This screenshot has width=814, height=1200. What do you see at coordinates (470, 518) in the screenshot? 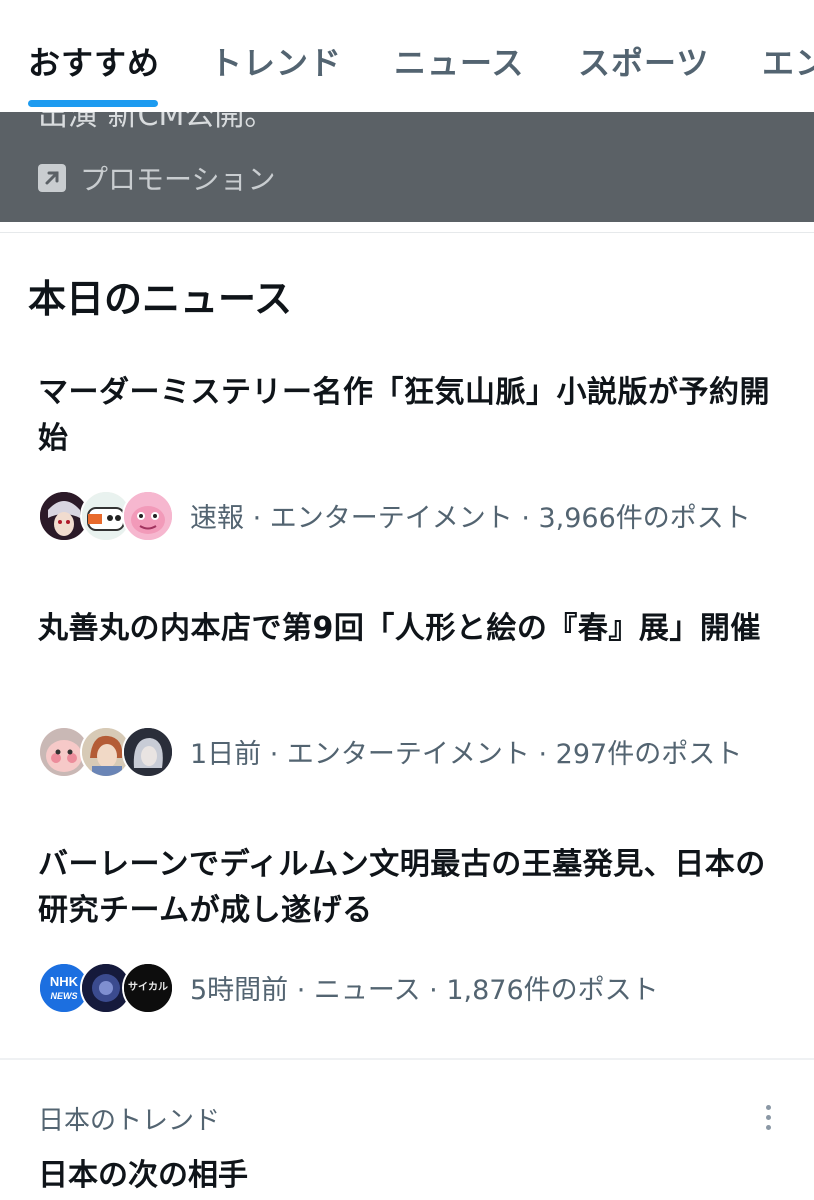
I see `news-meta-text: 速報 · エンターテイメント · 3,966件のポスト` at bounding box center [470, 518].